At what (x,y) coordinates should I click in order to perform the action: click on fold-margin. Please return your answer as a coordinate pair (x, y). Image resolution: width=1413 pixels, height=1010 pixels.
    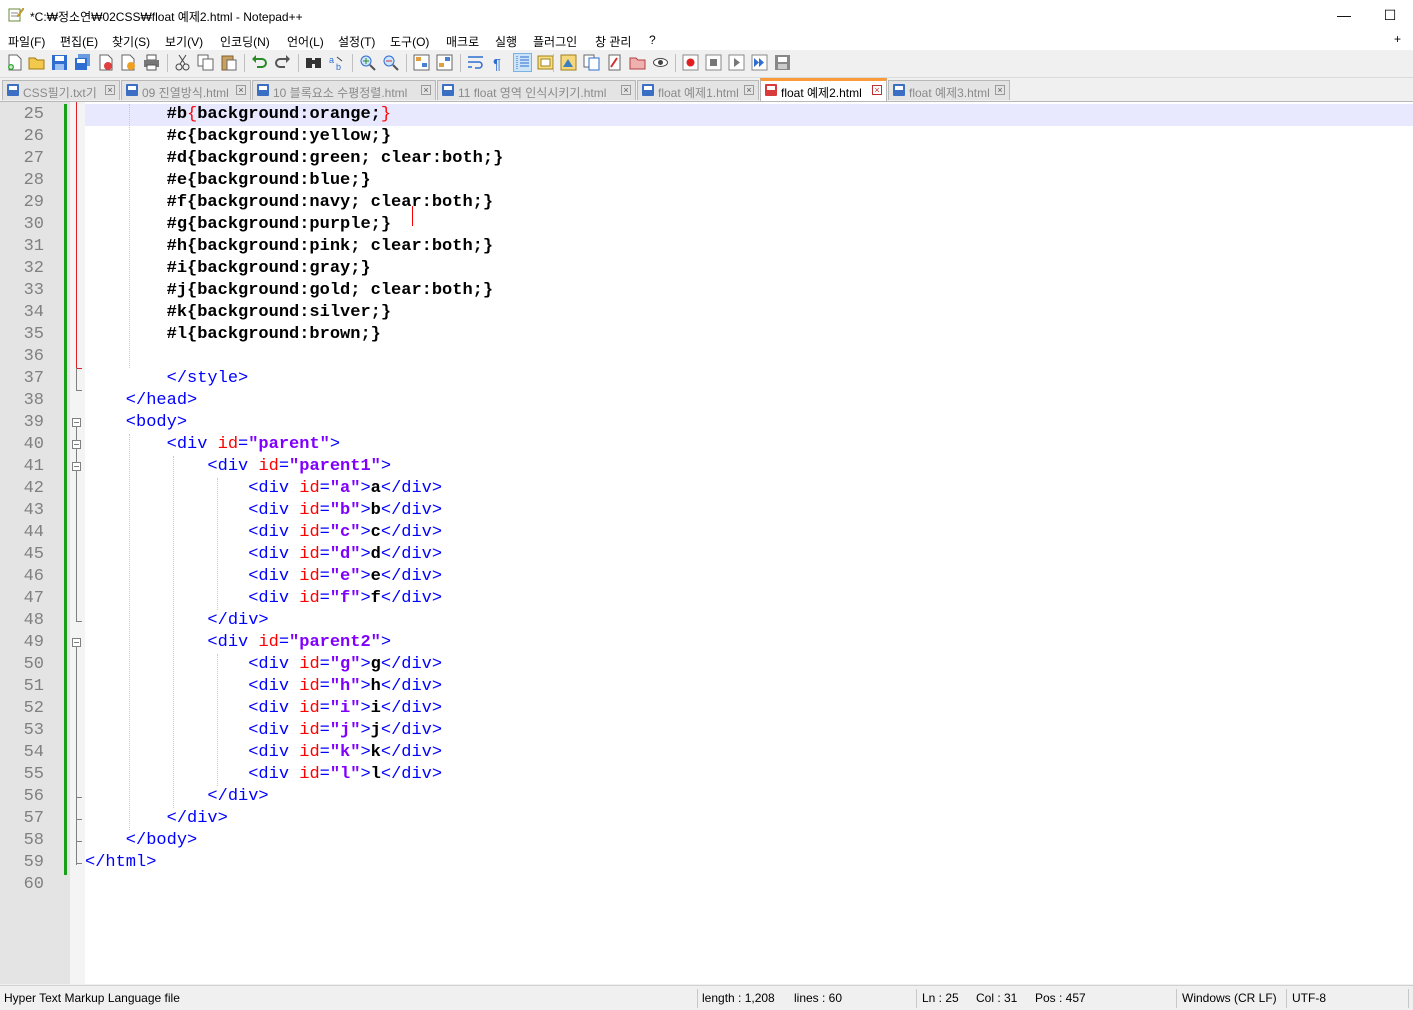
    Looking at the image, I should click on (77, 543).